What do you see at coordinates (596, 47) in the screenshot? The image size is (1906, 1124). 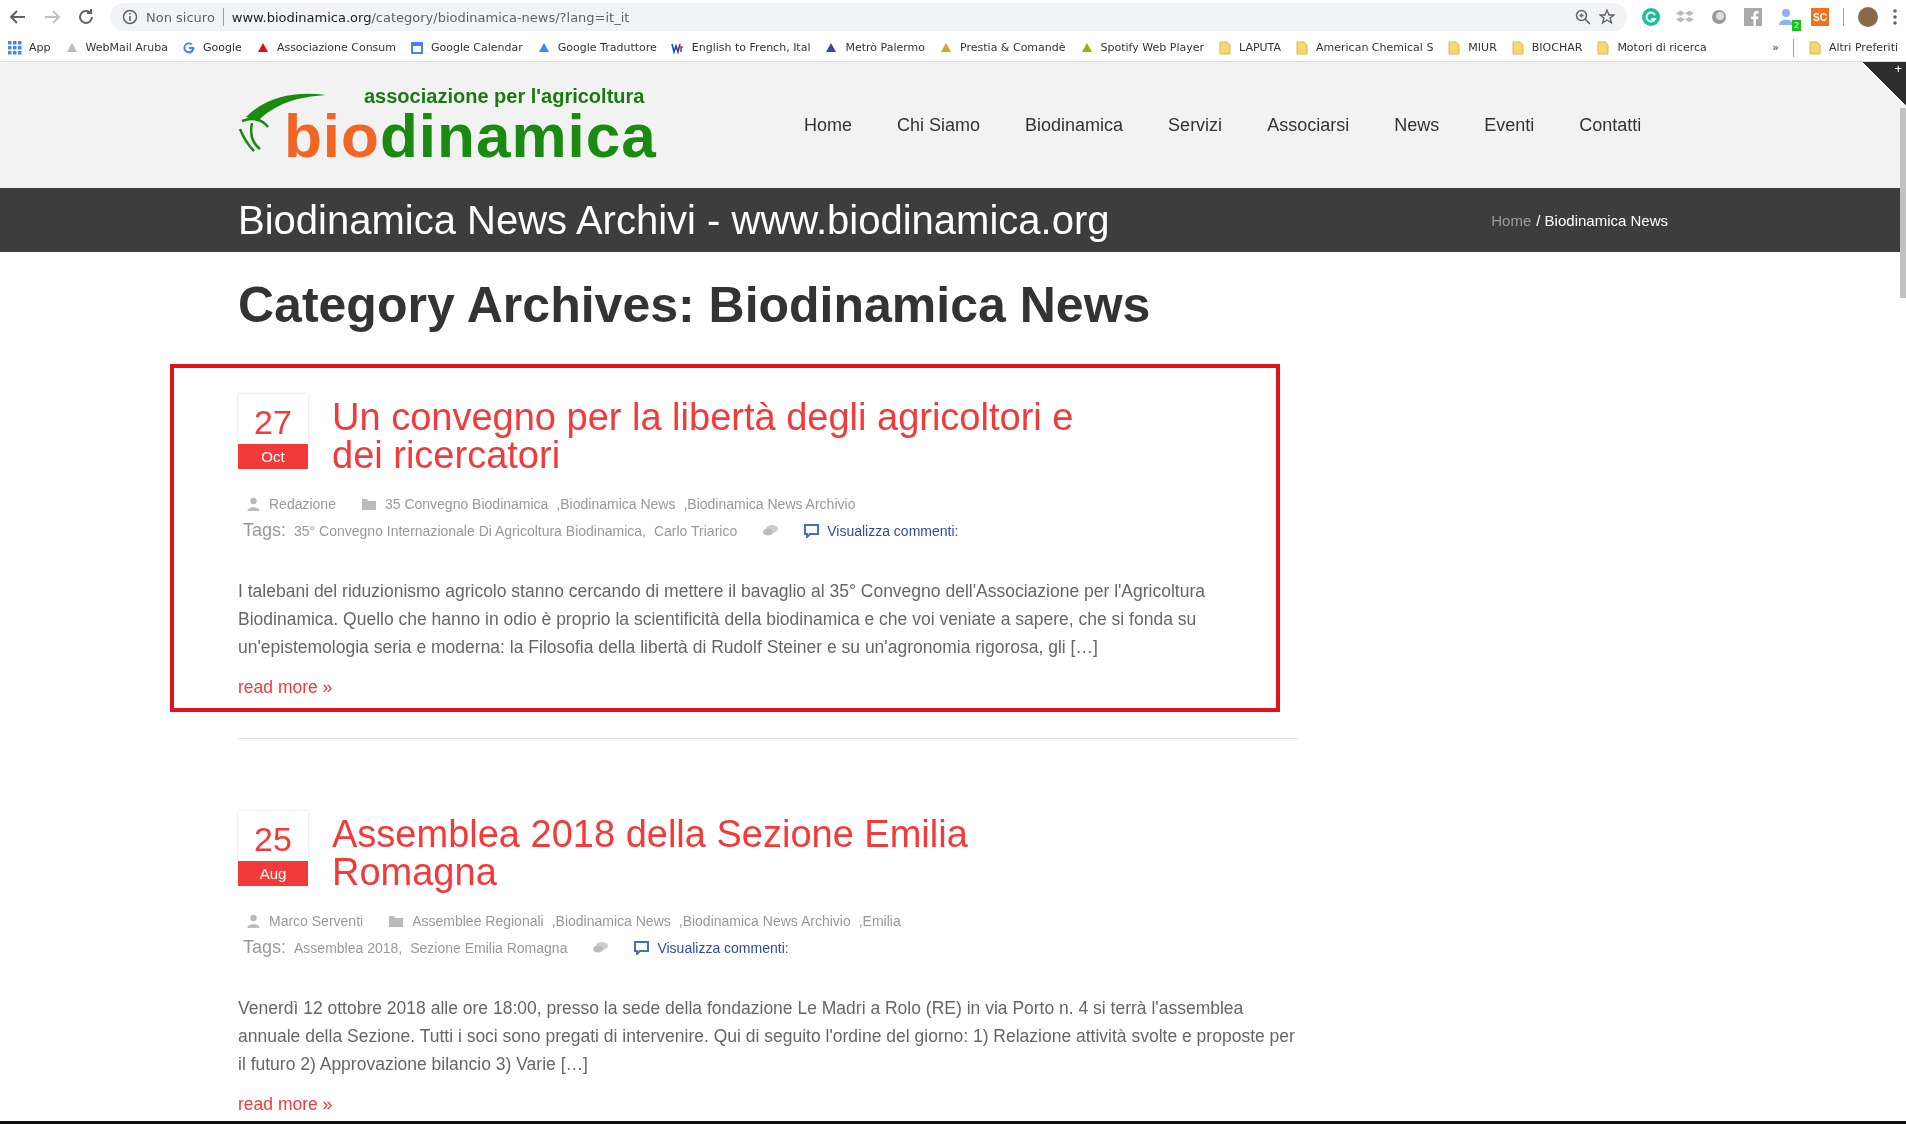 I see `bookmark-item: Google Traduttore` at bounding box center [596, 47].